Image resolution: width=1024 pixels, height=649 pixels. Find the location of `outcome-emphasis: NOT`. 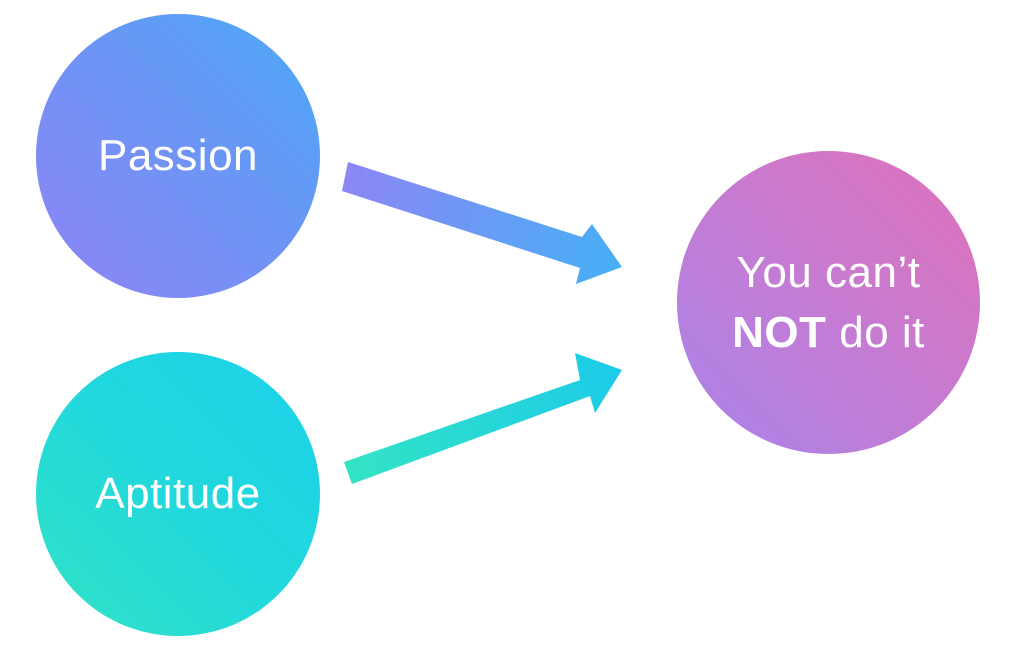

outcome-emphasis: NOT is located at coordinates (779, 332).